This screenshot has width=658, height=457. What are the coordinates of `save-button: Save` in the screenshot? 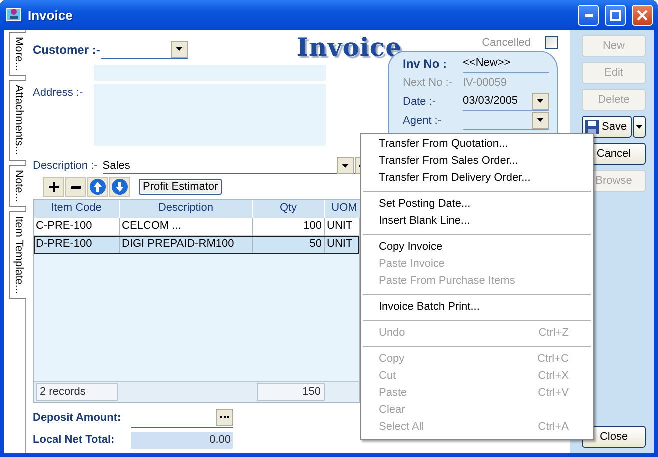 It's located at (607, 127).